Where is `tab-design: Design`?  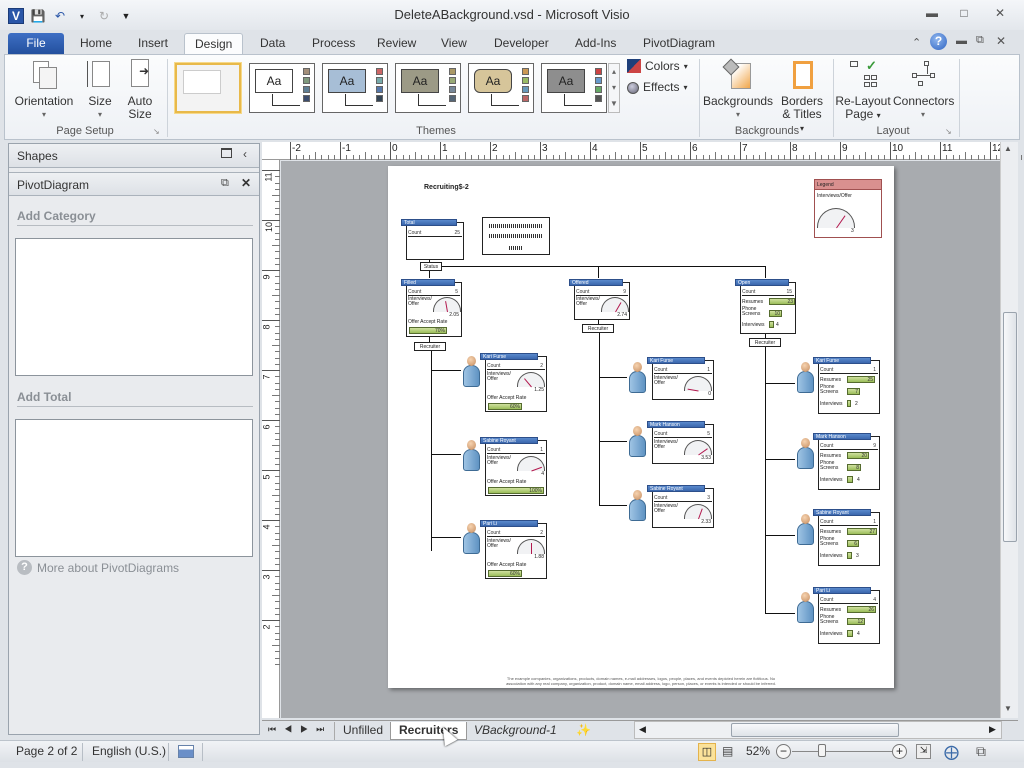
tab-design: Design is located at coordinates (214, 43).